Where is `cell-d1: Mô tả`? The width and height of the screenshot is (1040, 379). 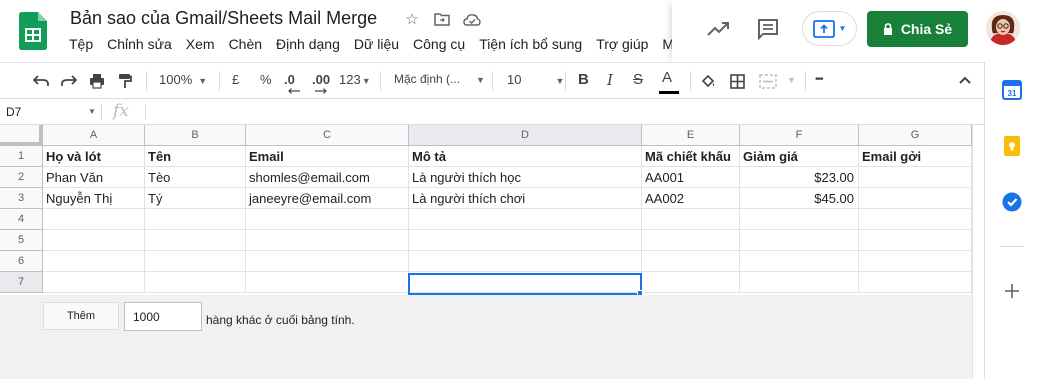 cell-d1: Mô tả is located at coordinates (525, 156).